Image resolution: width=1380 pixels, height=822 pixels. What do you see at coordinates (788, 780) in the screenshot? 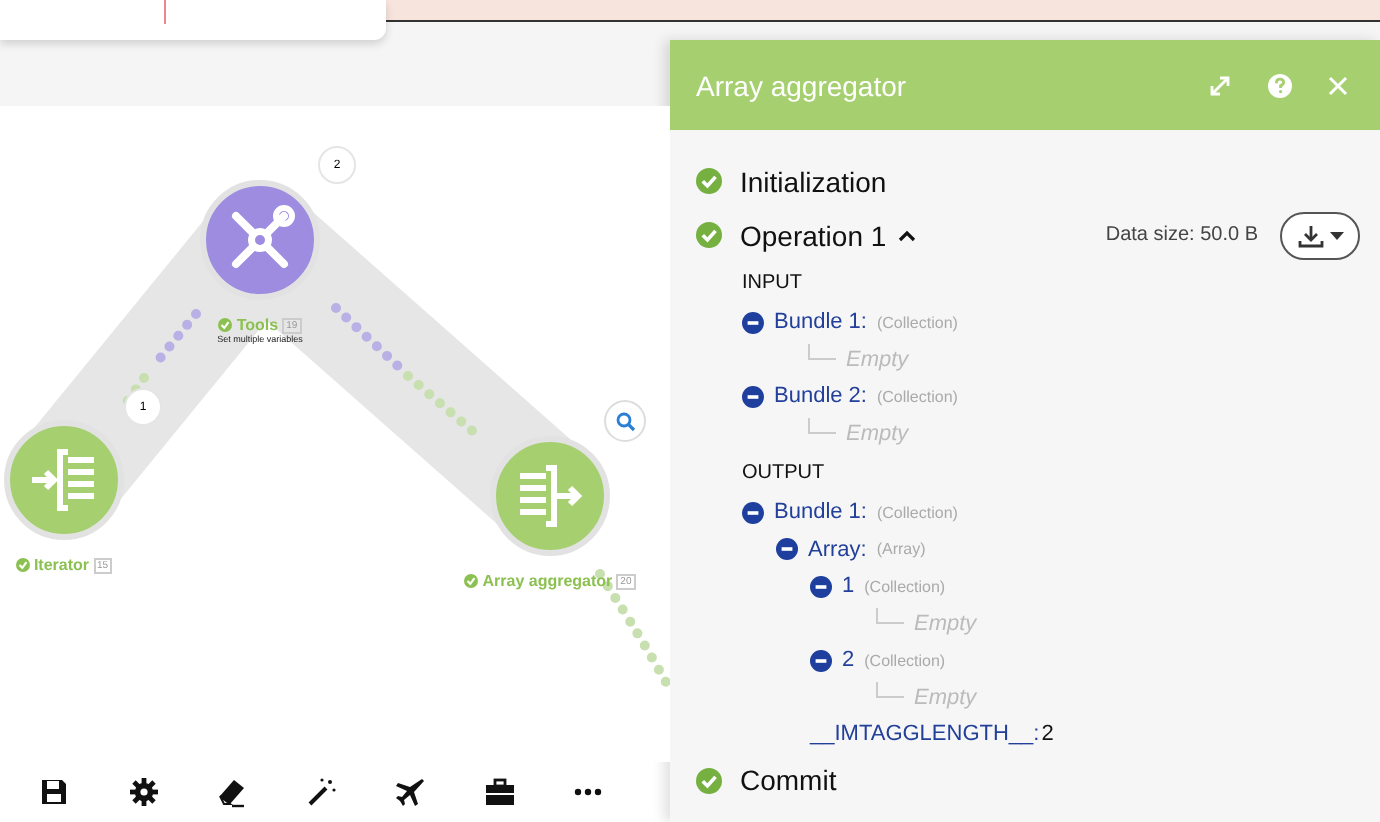
I see `step-title: Commit` at bounding box center [788, 780].